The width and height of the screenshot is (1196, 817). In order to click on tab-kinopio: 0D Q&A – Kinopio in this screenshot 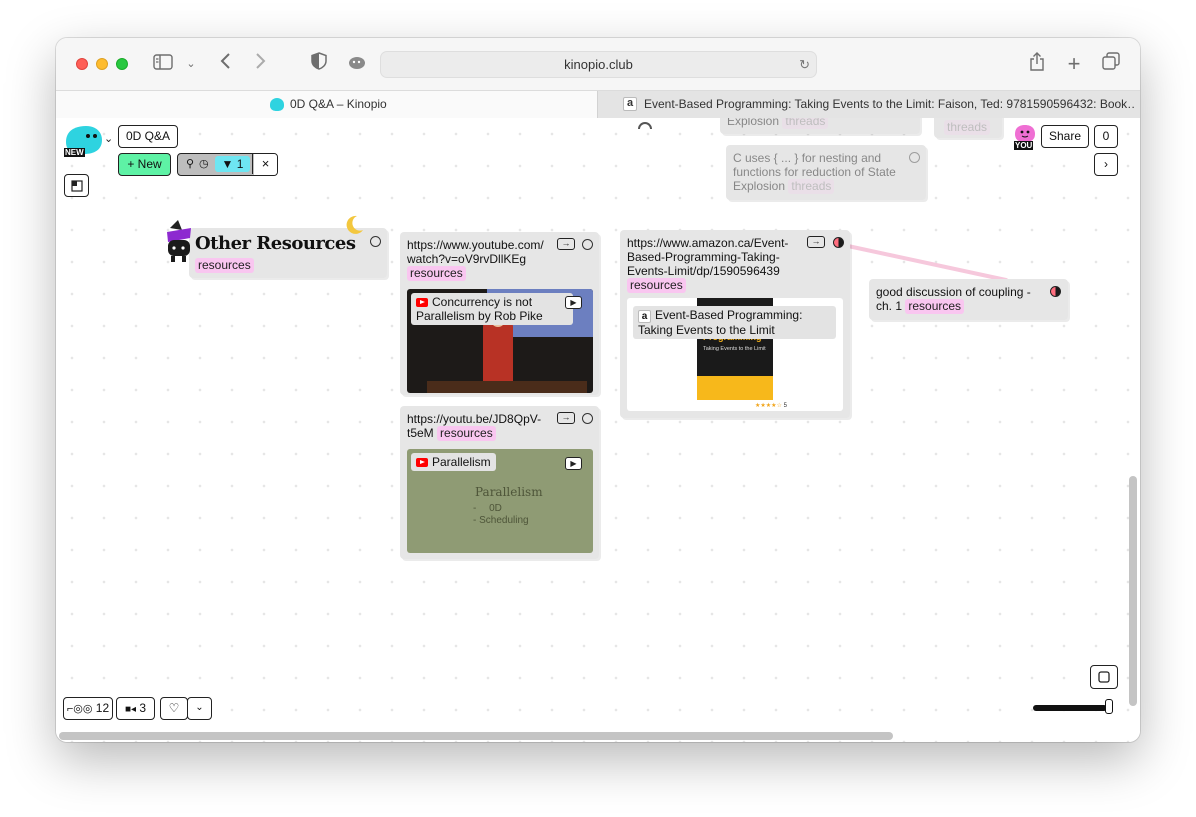, I will do `click(326, 104)`.